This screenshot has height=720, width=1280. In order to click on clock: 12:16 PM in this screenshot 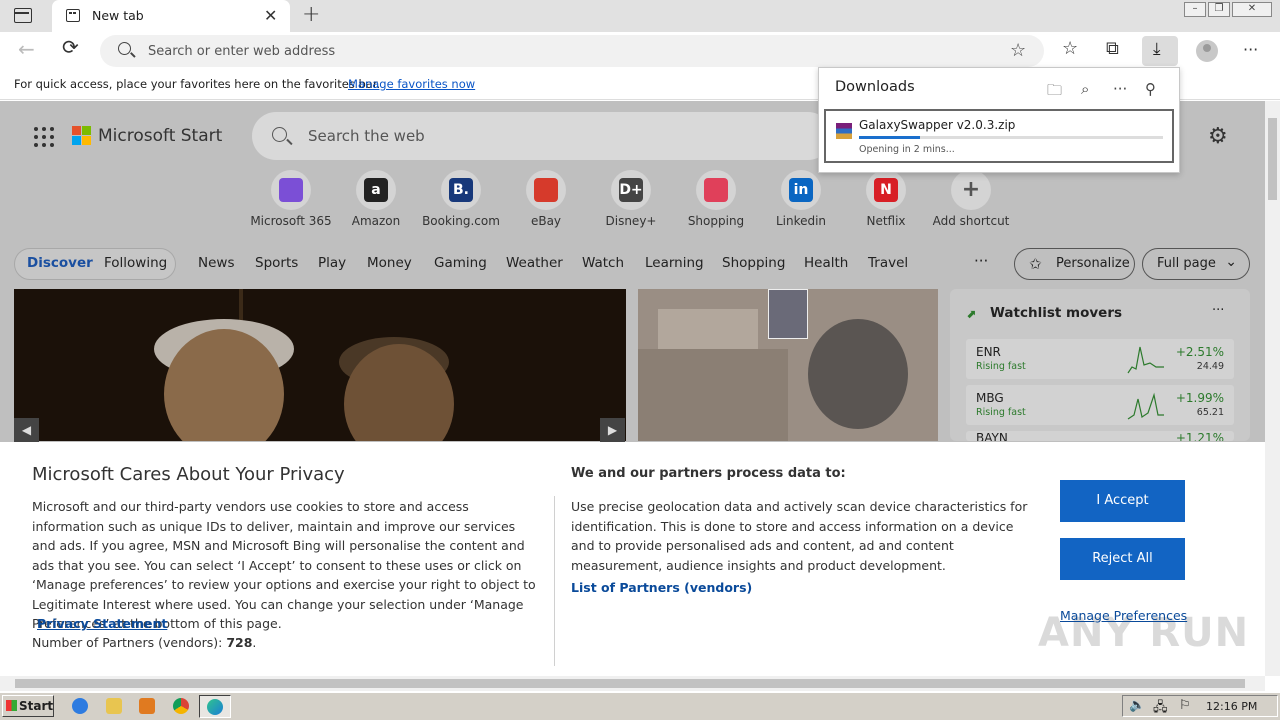, I will do `click(1232, 706)`.